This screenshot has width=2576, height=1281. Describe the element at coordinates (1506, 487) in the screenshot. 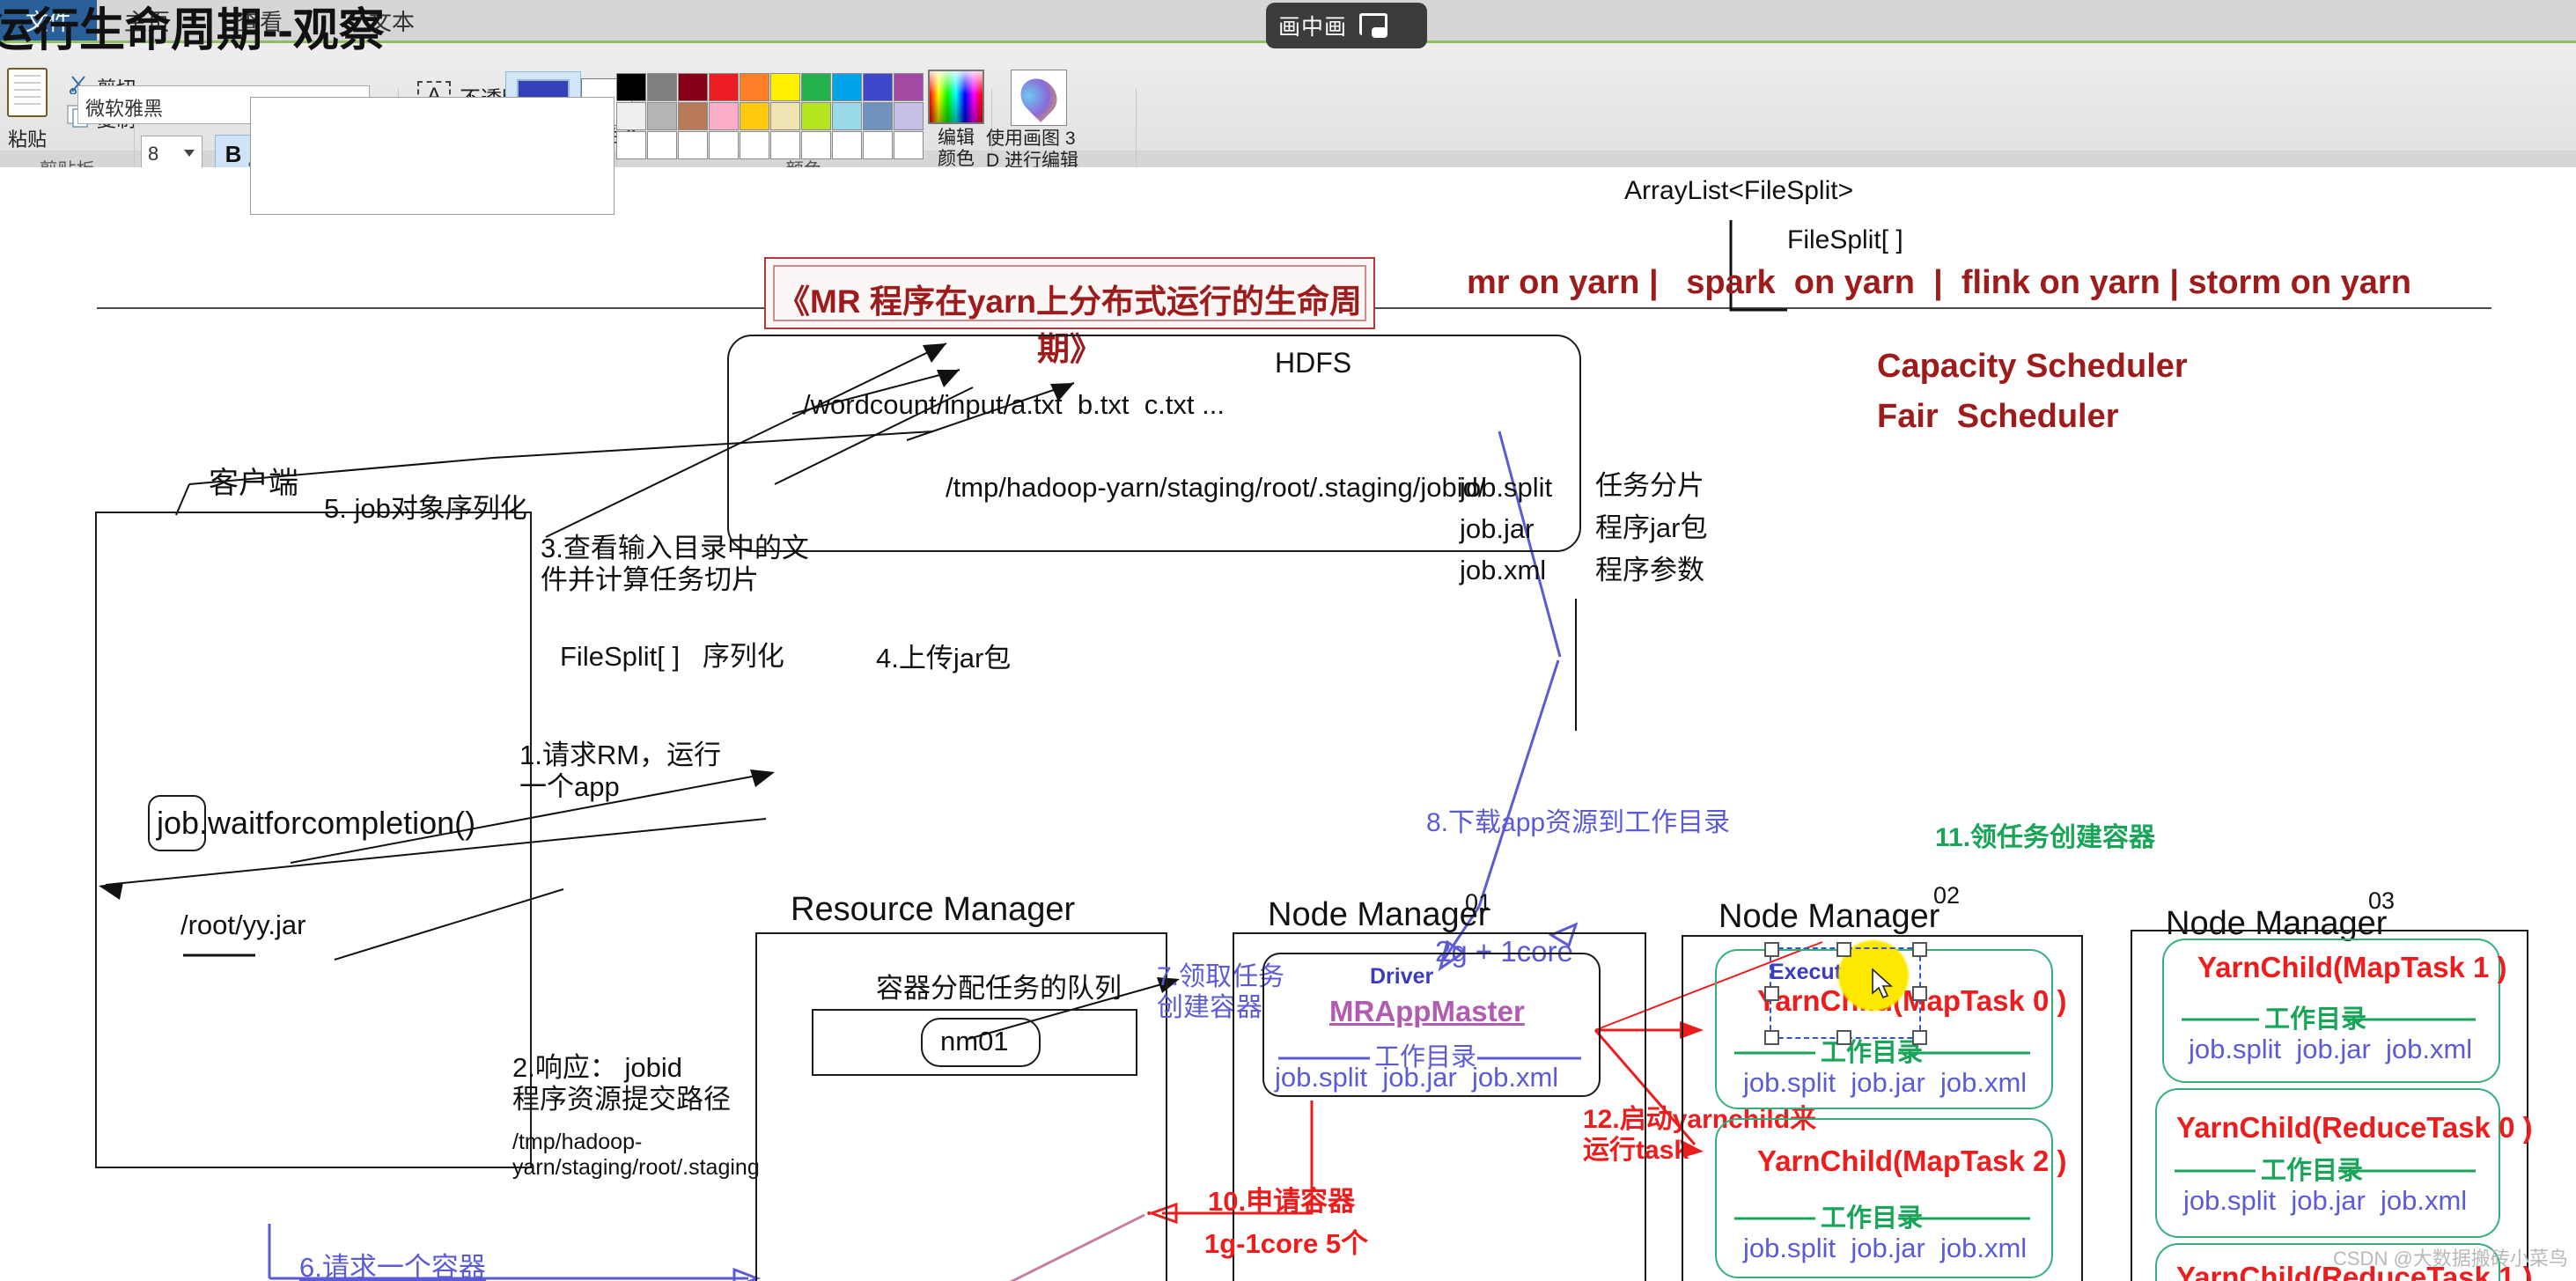

I see `hdfs-file-0: job.split` at that location.